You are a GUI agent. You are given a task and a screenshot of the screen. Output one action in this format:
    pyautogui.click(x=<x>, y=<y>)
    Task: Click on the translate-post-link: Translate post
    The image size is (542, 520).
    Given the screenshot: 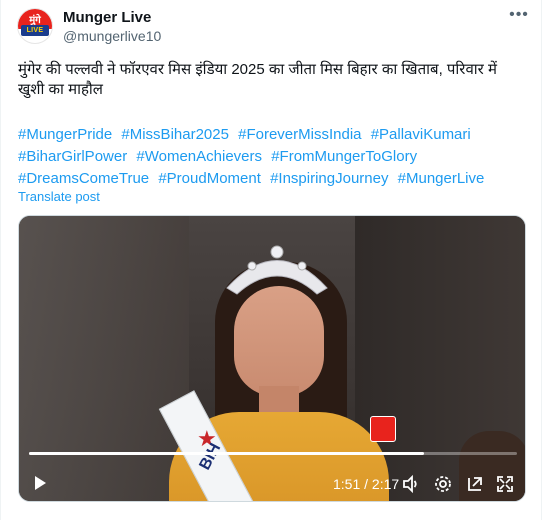 What is the action you would take?
    pyautogui.click(x=59, y=196)
    